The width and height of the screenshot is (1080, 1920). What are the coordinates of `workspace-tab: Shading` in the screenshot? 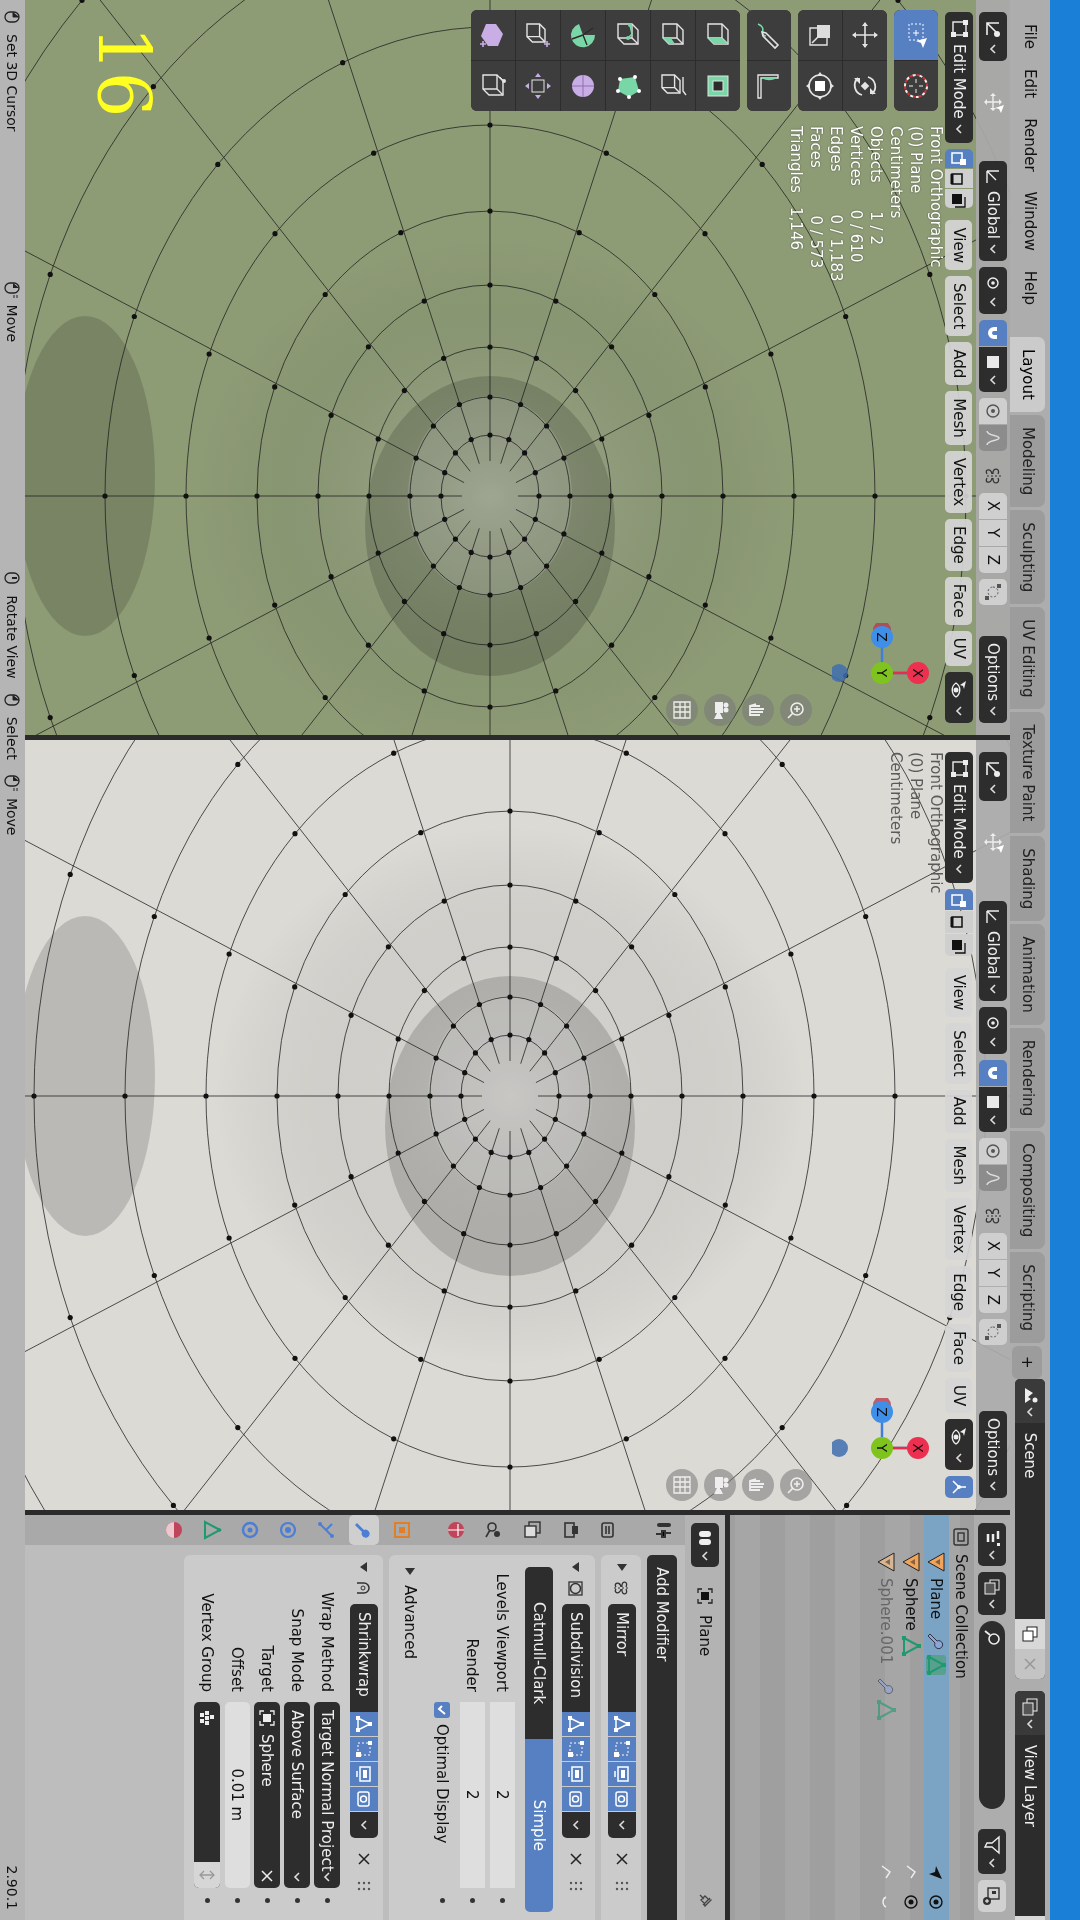 It's located at (1027, 879).